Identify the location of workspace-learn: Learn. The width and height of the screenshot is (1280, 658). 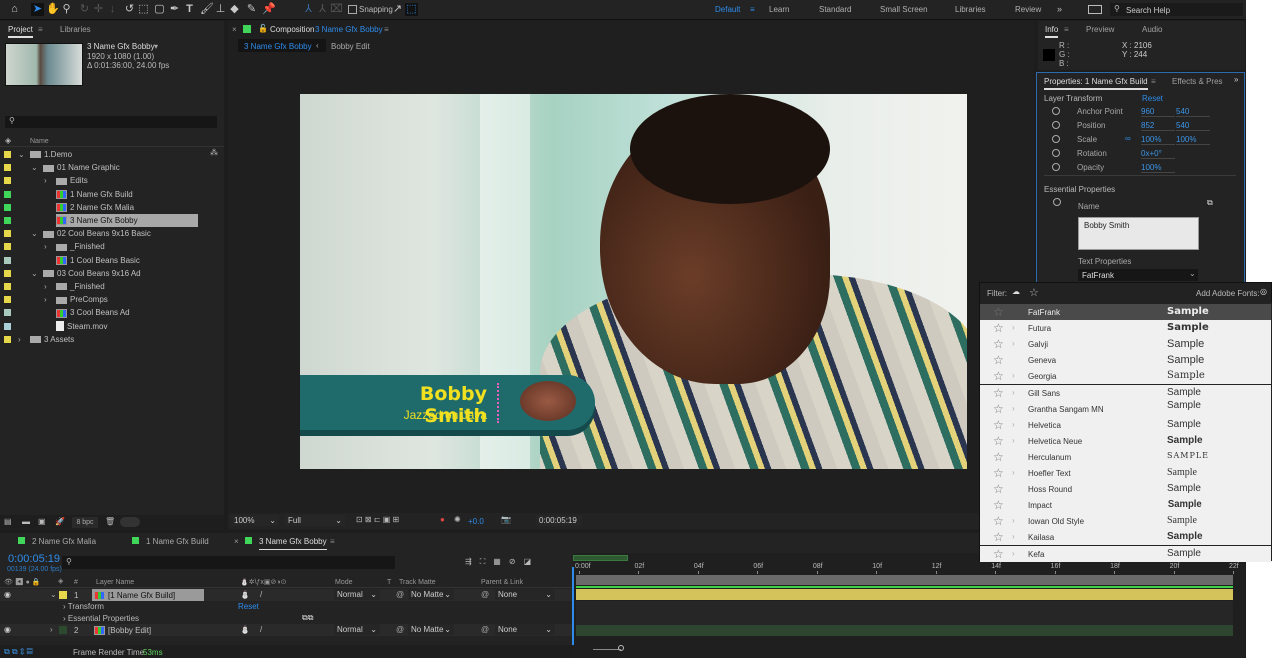
(779, 9).